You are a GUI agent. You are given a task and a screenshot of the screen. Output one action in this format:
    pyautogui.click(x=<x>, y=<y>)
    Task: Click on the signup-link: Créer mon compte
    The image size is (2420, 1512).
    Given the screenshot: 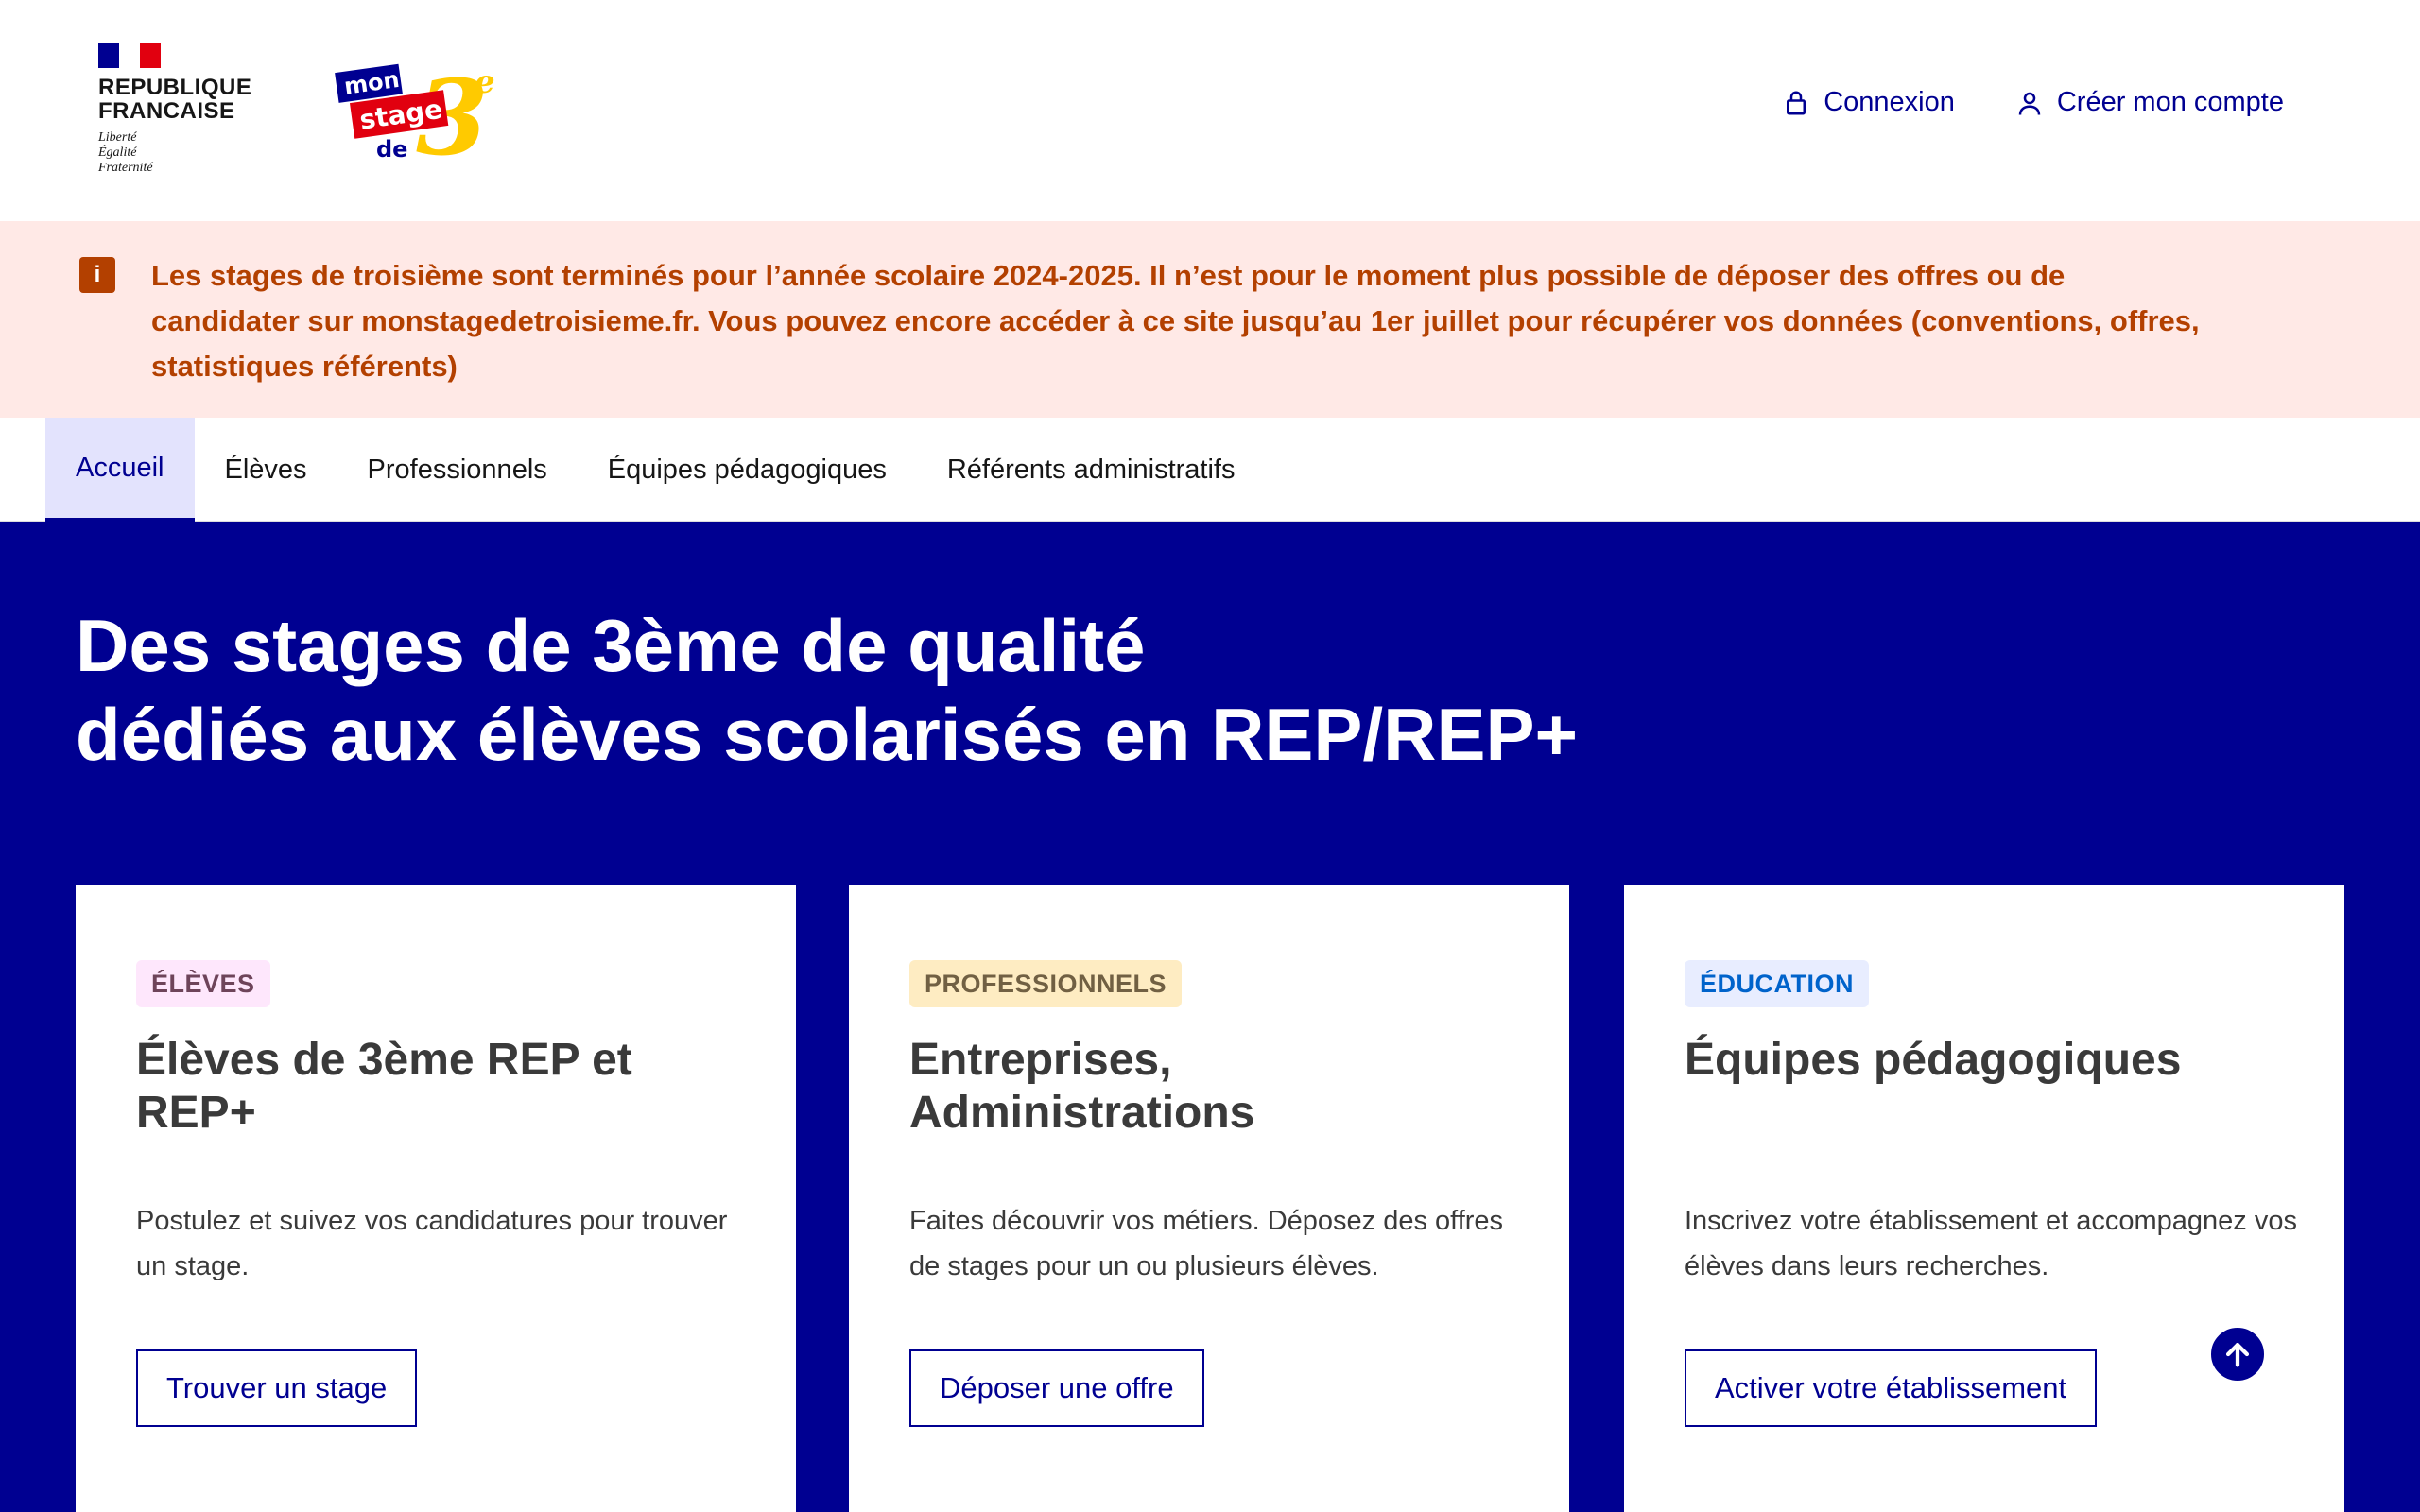 What is the action you would take?
    pyautogui.click(x=2149, y=102)
    